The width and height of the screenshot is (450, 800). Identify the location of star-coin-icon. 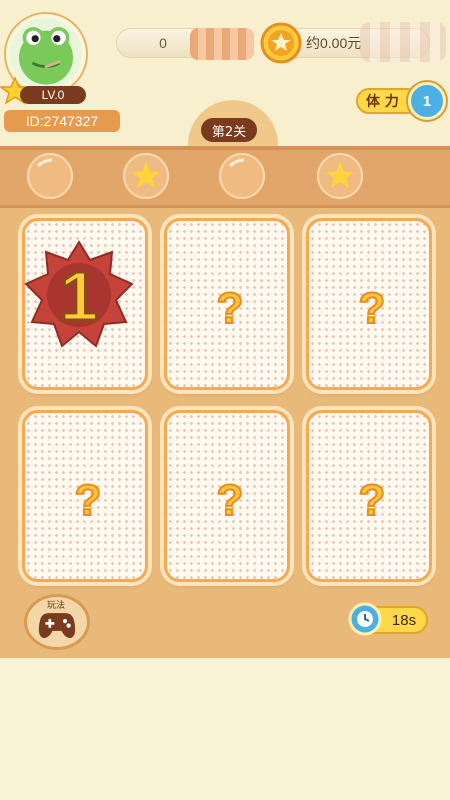
(281, 43).